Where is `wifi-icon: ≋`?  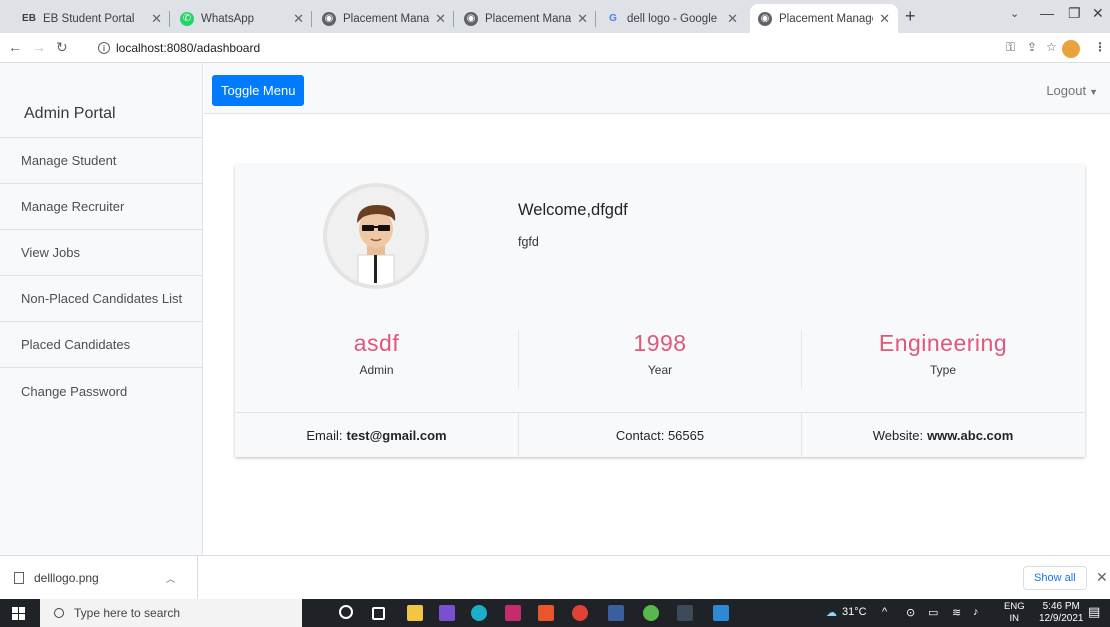
wifi-icon: ≋ is located at coordinates (956, 612).